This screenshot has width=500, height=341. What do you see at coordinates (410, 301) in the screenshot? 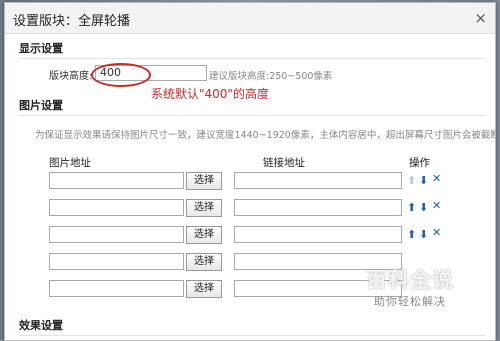
I see `watermark-subtitle: 助你轻松解决` at bounding box center [410, 301].